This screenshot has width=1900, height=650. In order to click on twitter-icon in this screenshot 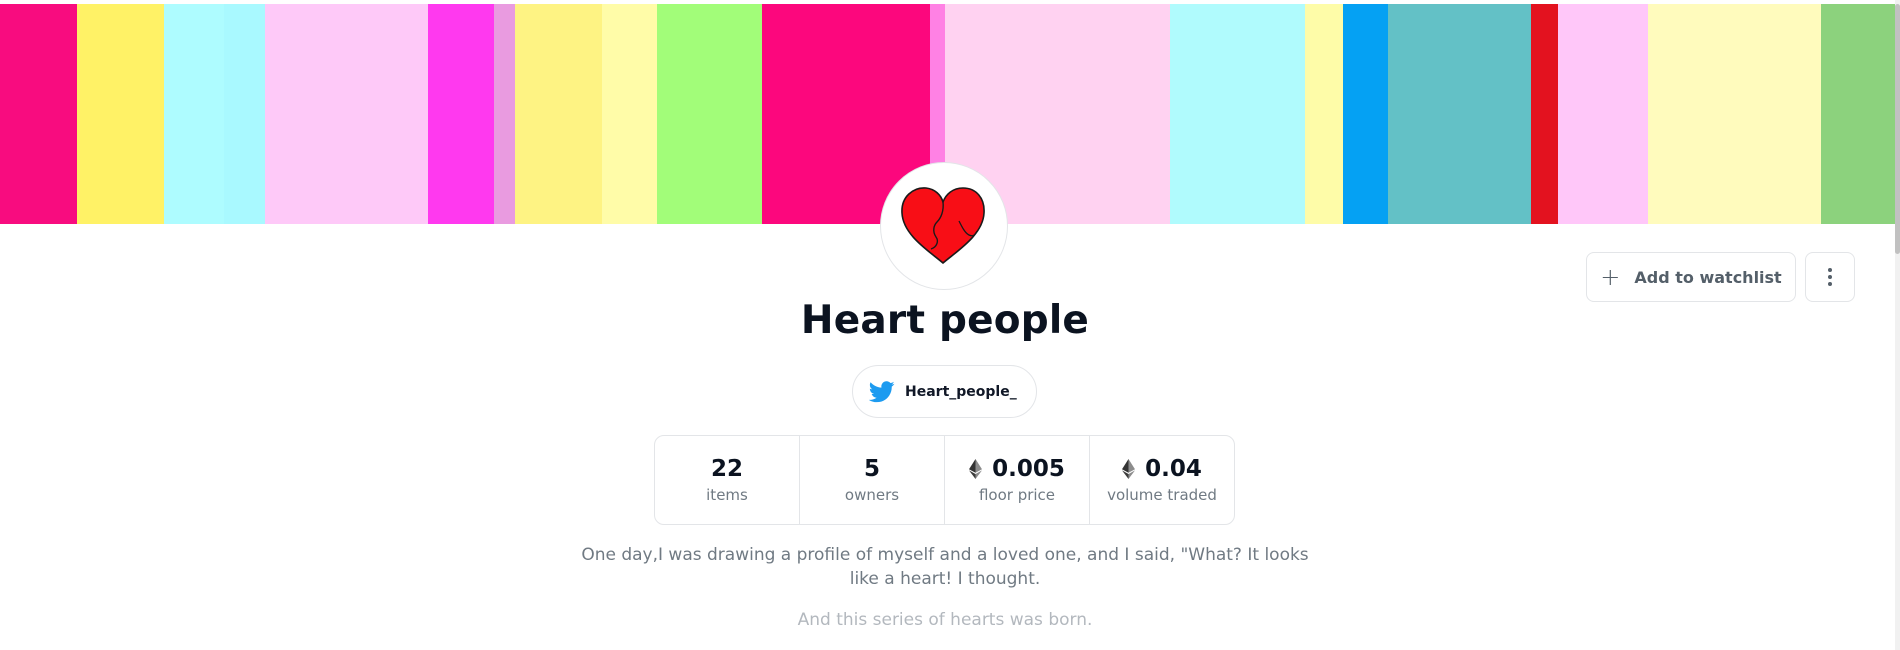, I will do `click(882, 391)`.